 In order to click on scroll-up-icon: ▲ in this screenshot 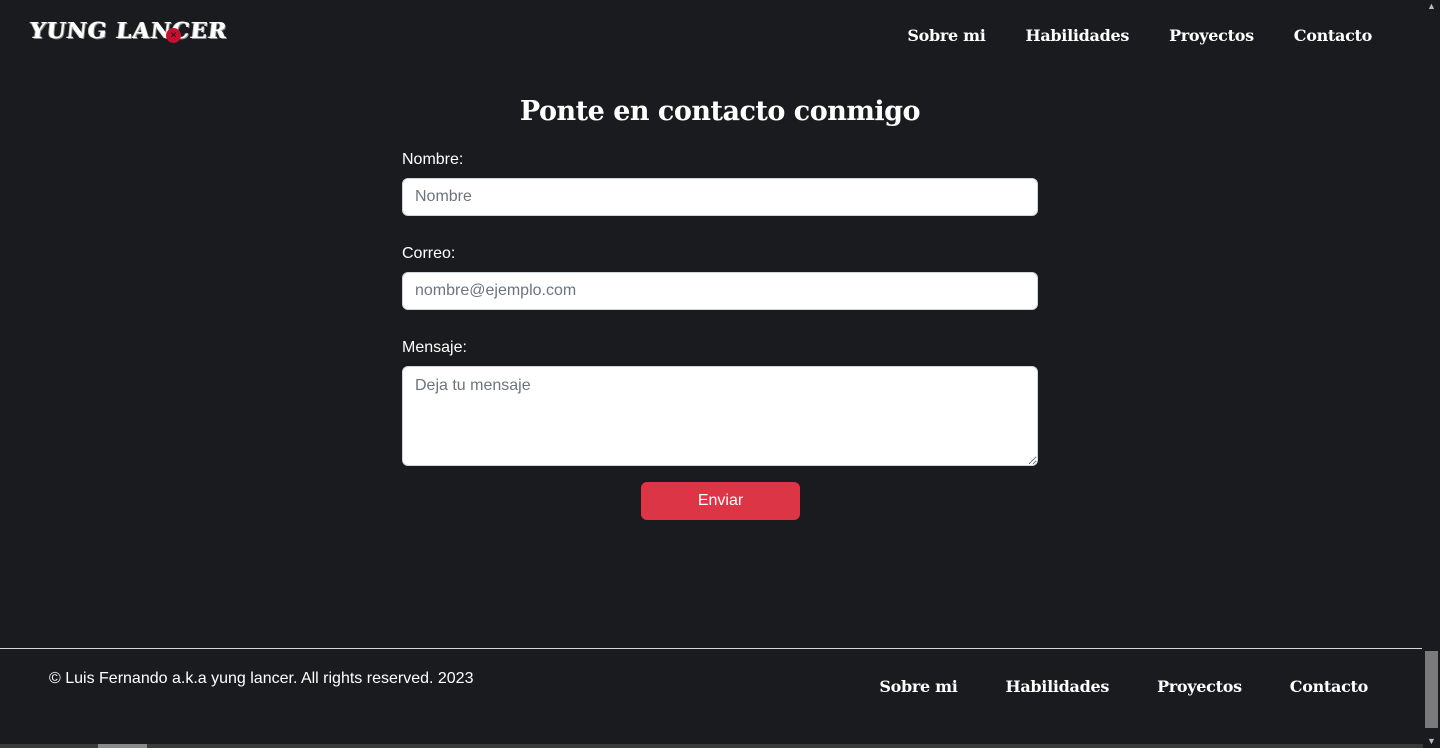, I will do `click(1431, 6)`.